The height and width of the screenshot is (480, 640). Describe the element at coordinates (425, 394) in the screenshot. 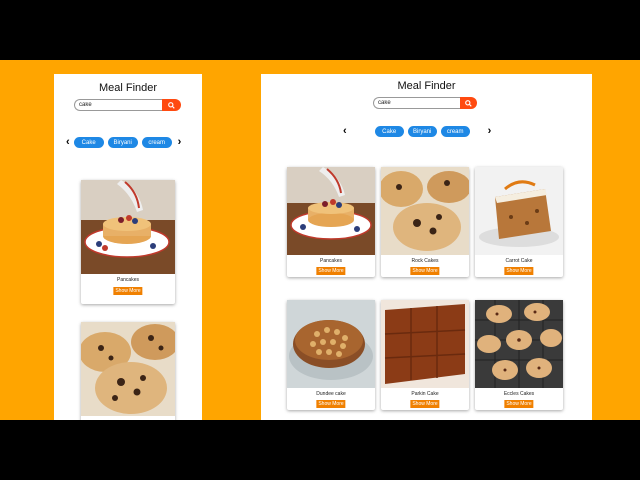

I see `meal-name: Parkin Cake` at that location.